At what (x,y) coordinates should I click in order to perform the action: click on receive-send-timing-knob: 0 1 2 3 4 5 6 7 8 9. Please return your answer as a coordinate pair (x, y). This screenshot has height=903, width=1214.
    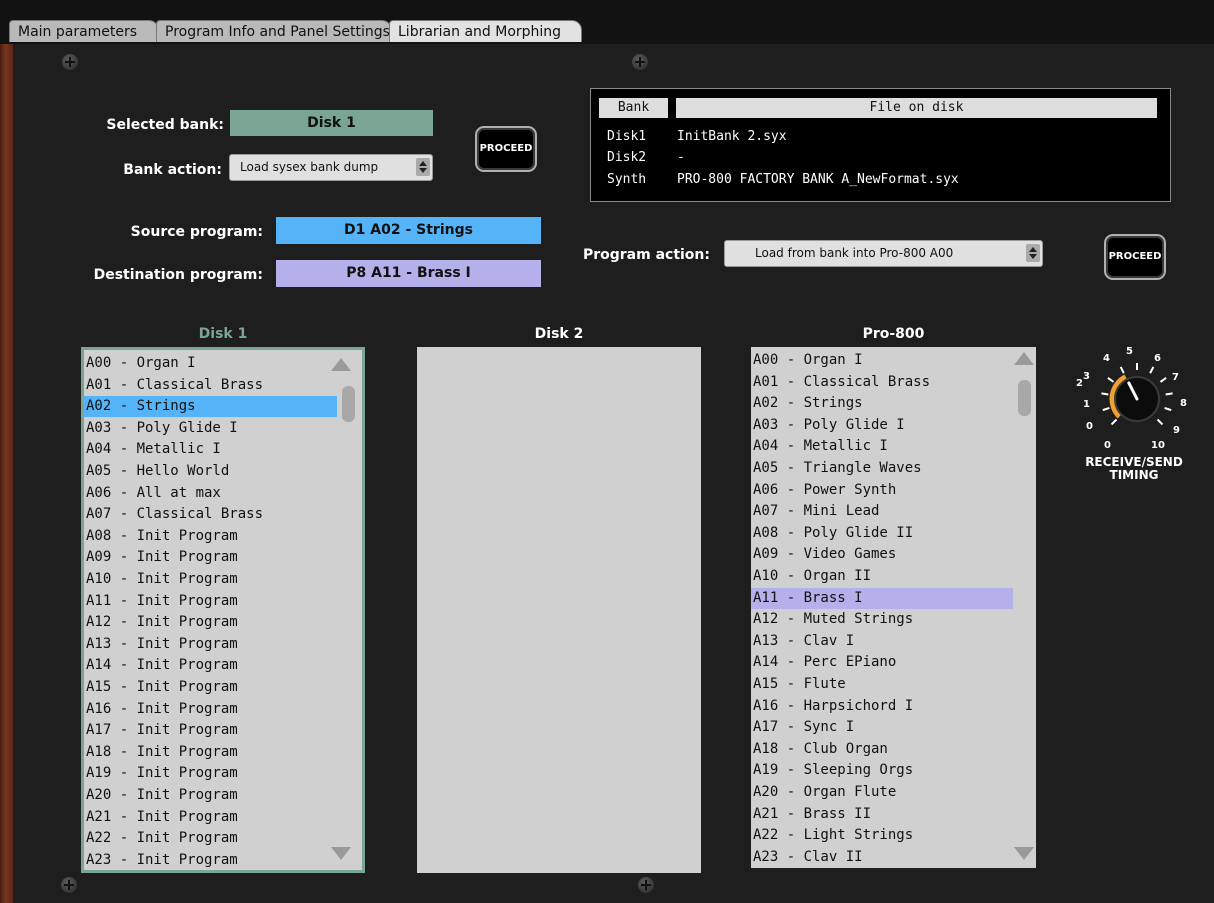
    Looking at the image, I should click on (1133, 394).